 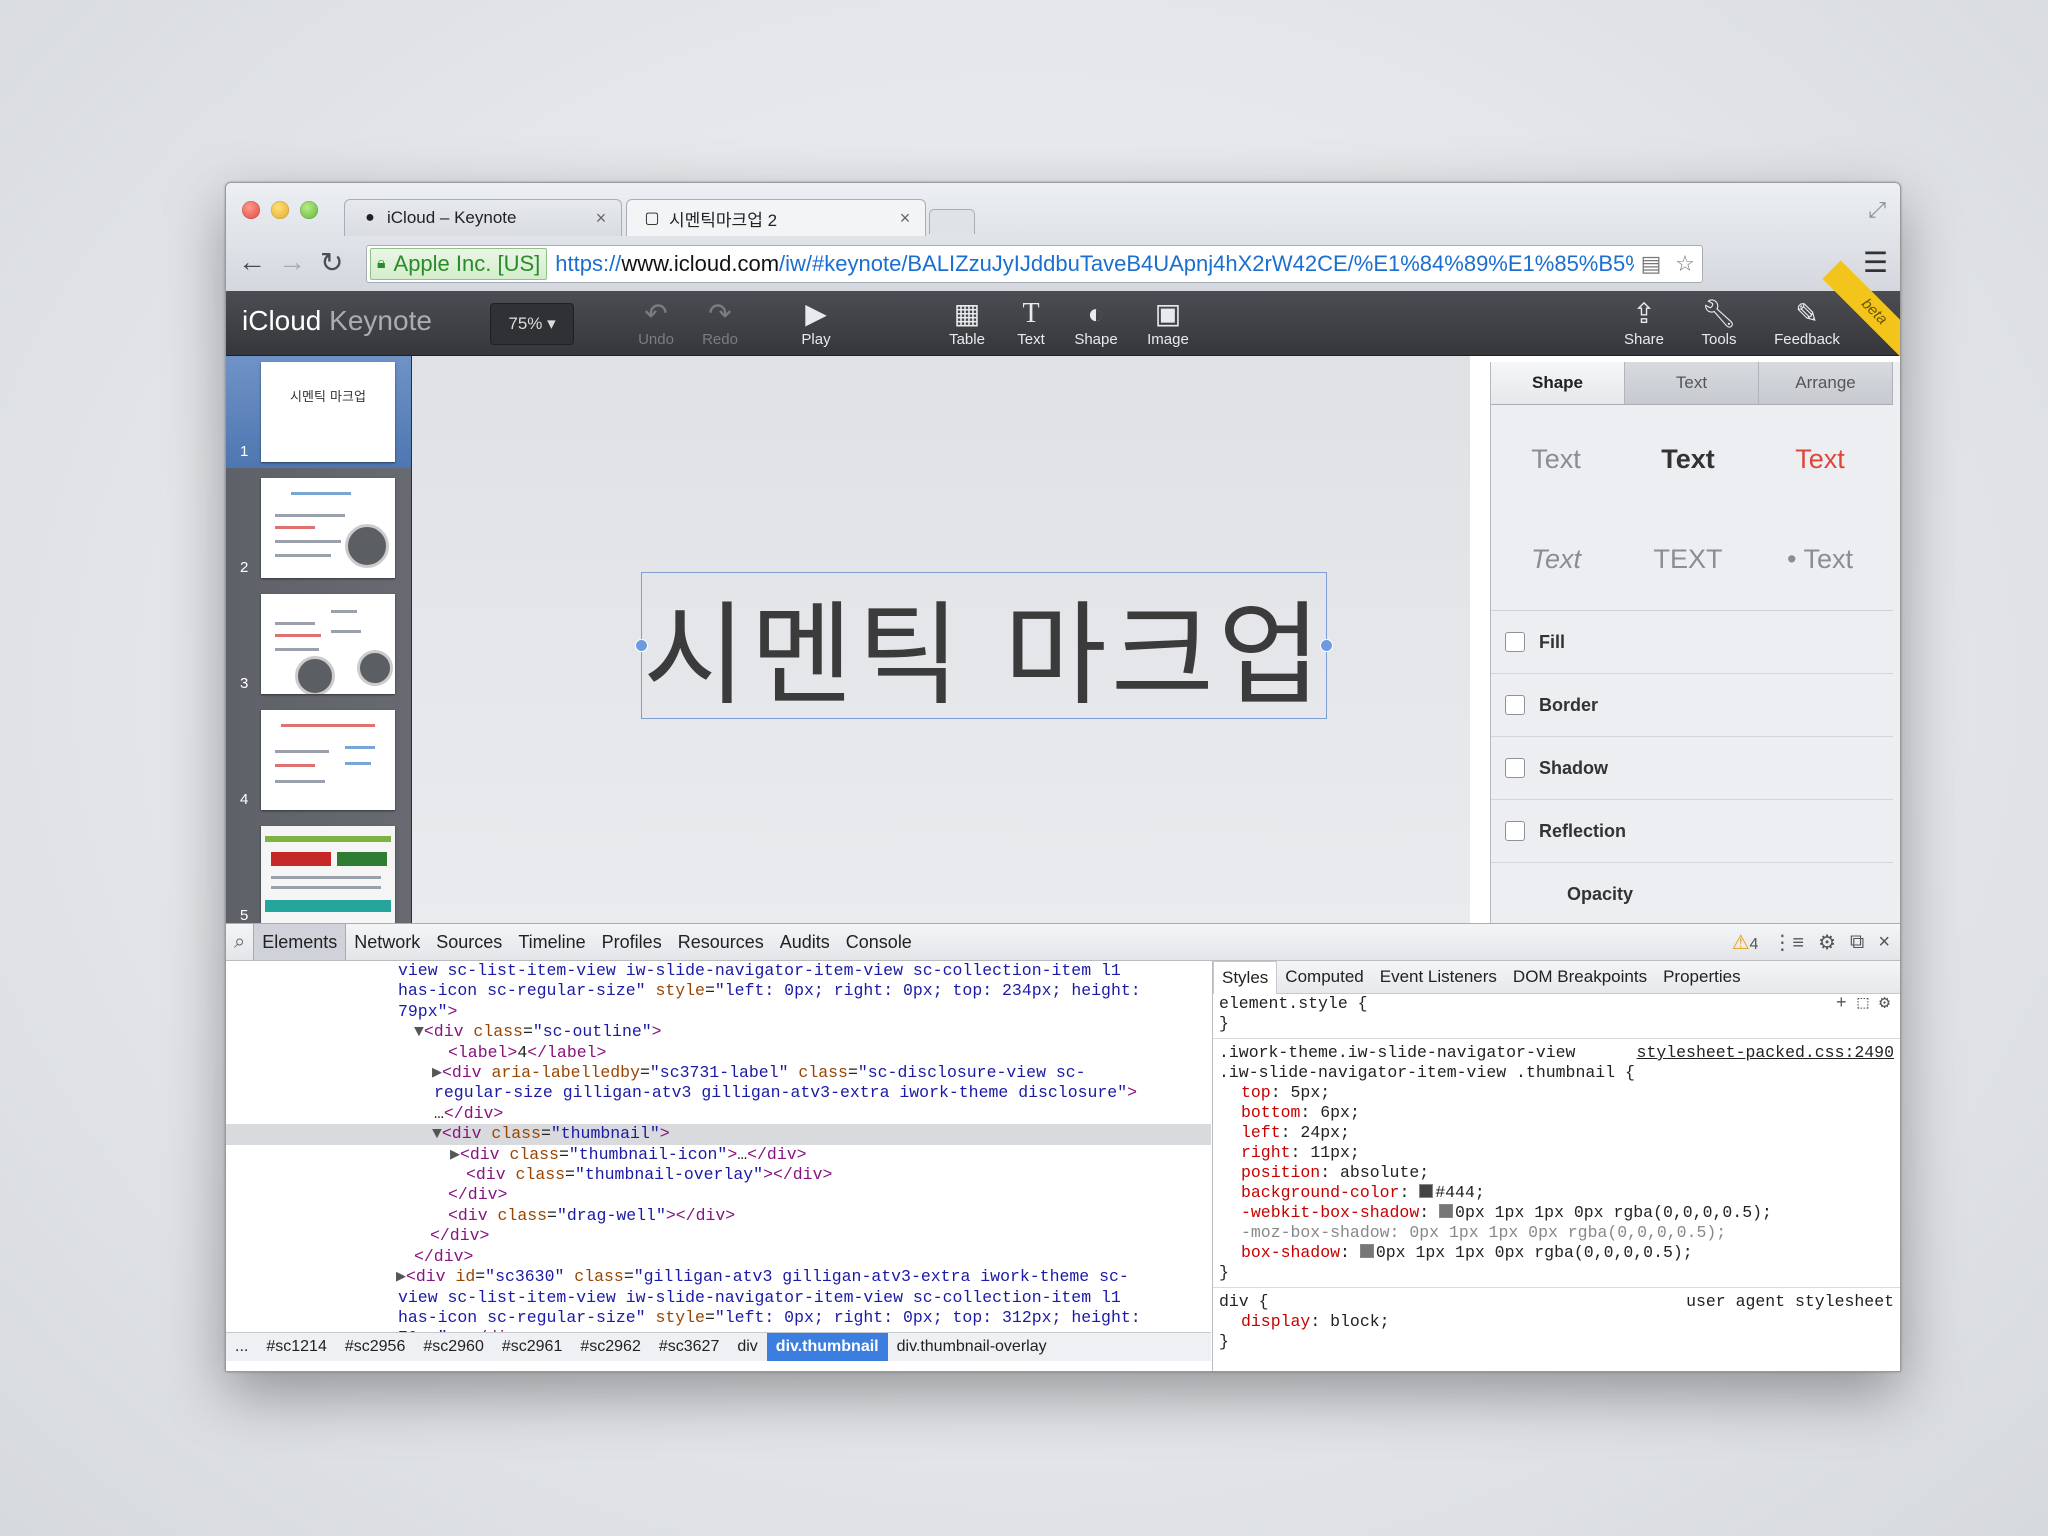 What do you see at coordinates (375, 1347) in the screenshot?
I see `breadcrumb-item: #sc2956` at bounding box center [375, 1347].